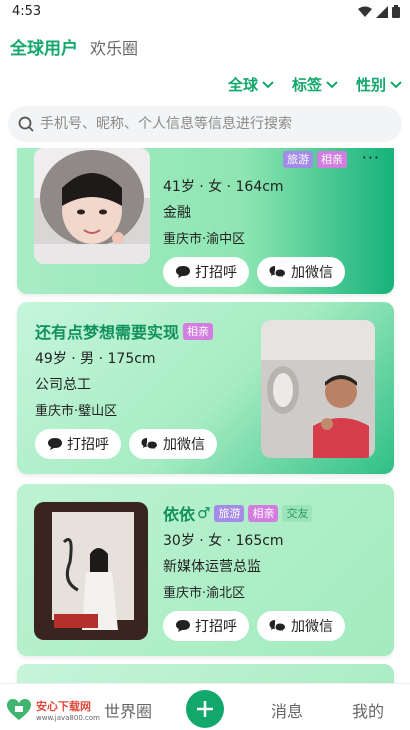  I want to click on search-icon, so click(26, 124).